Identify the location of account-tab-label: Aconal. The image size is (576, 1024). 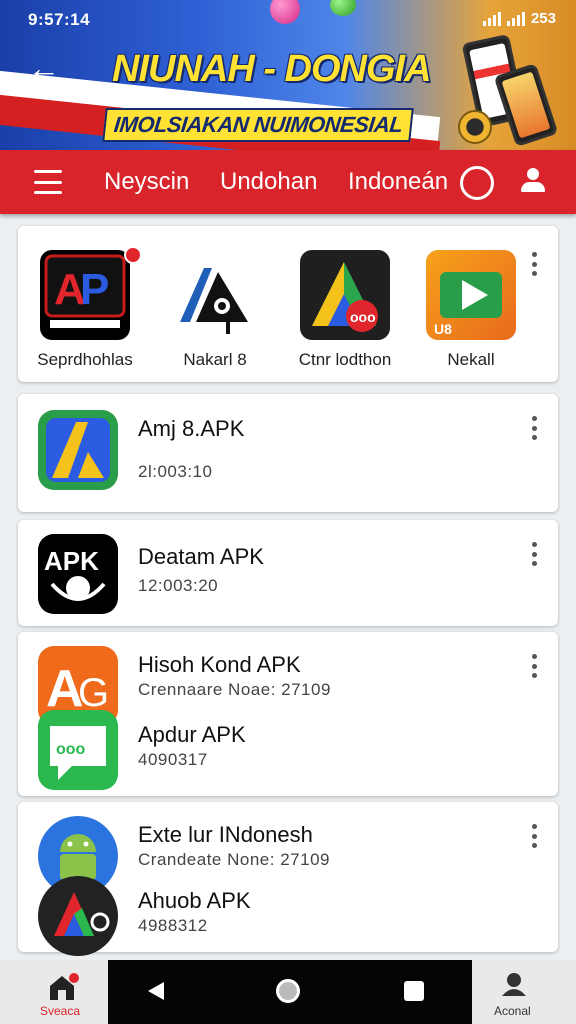
(512, 1011).